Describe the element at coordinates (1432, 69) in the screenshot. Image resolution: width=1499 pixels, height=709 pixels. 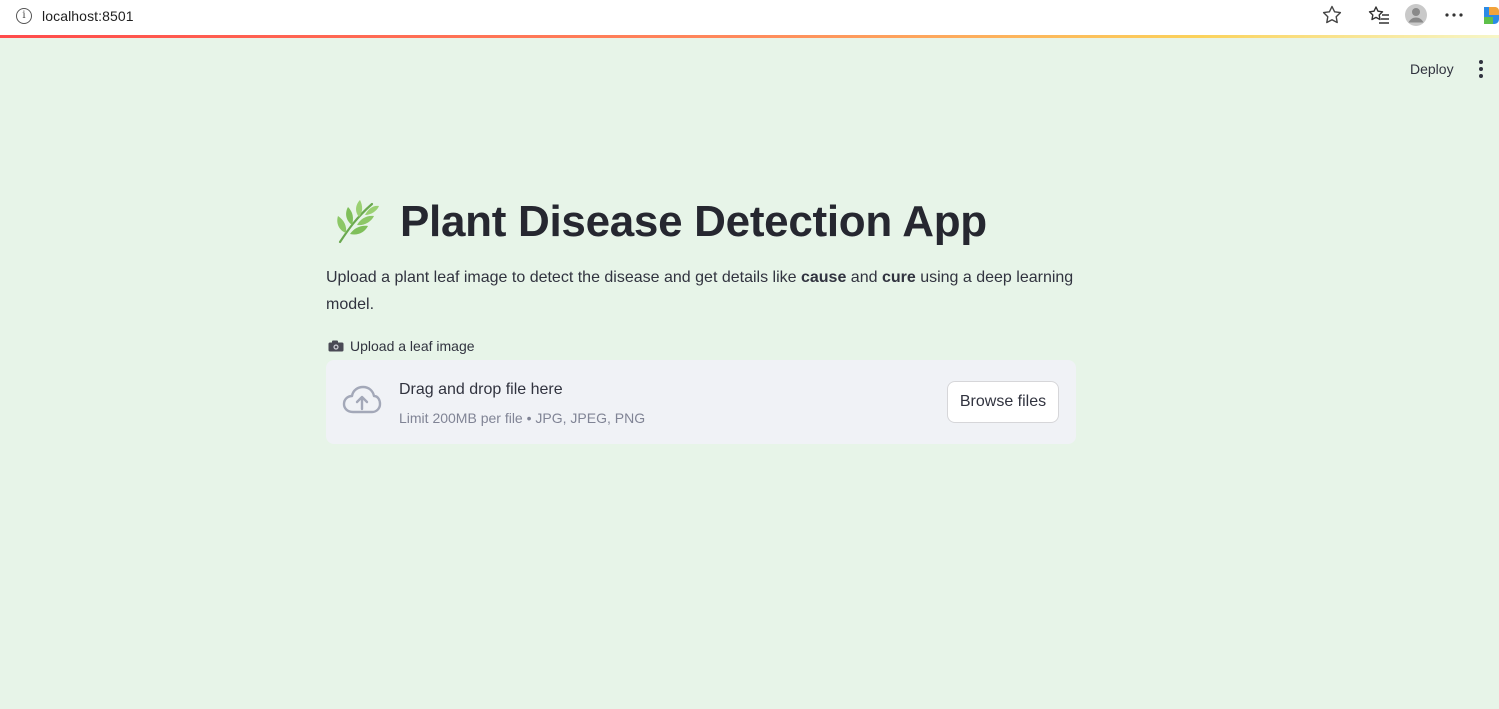
I see `deploy-button: Deploy` at that location.